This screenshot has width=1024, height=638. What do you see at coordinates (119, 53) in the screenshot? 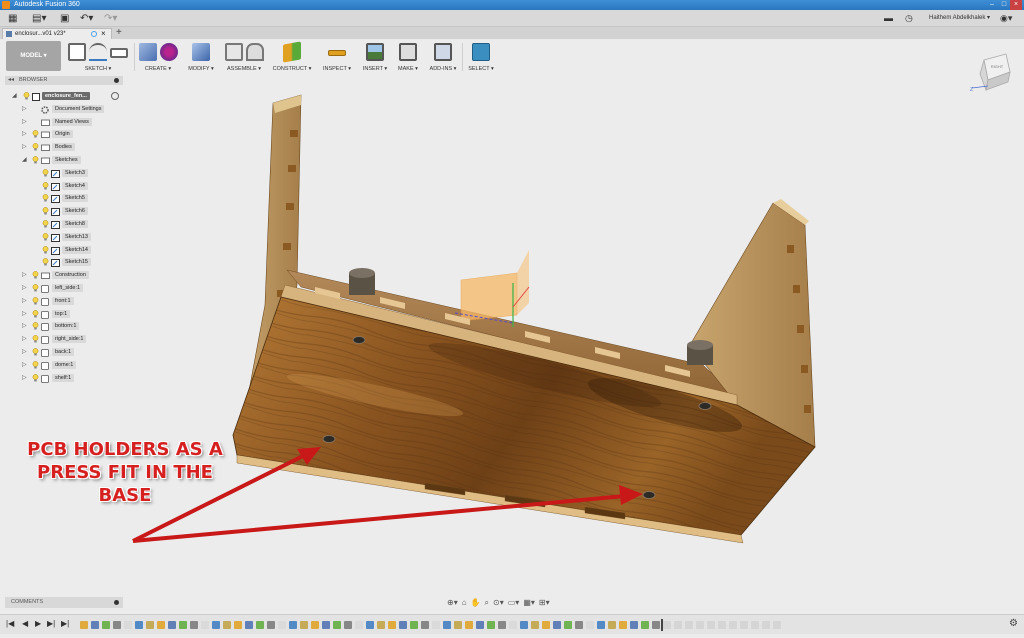
I see `rectangle-tool-icon` at bounding box center [119, 53].